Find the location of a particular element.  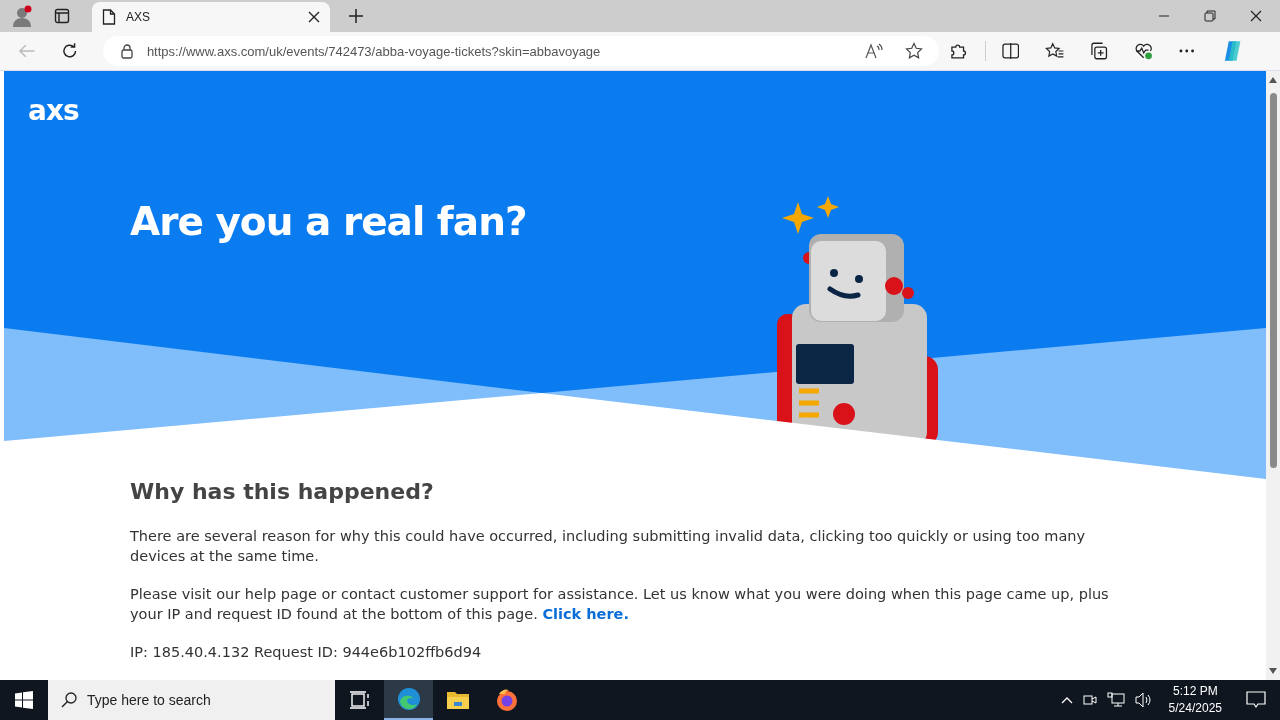

scrollbar is located at coordinates (1273, 375).